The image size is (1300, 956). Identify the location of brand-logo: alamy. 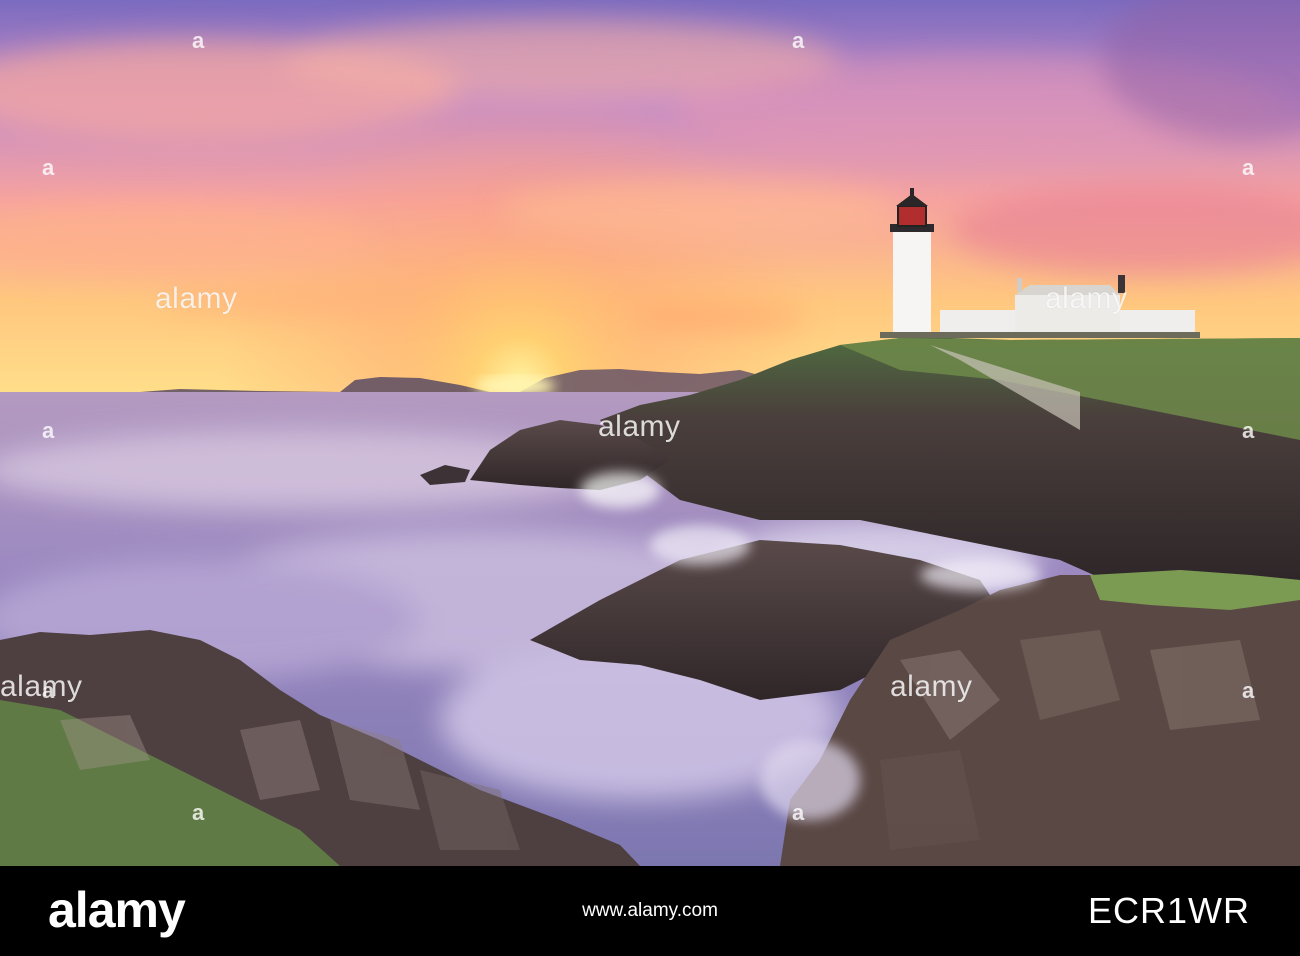
(117, 910).